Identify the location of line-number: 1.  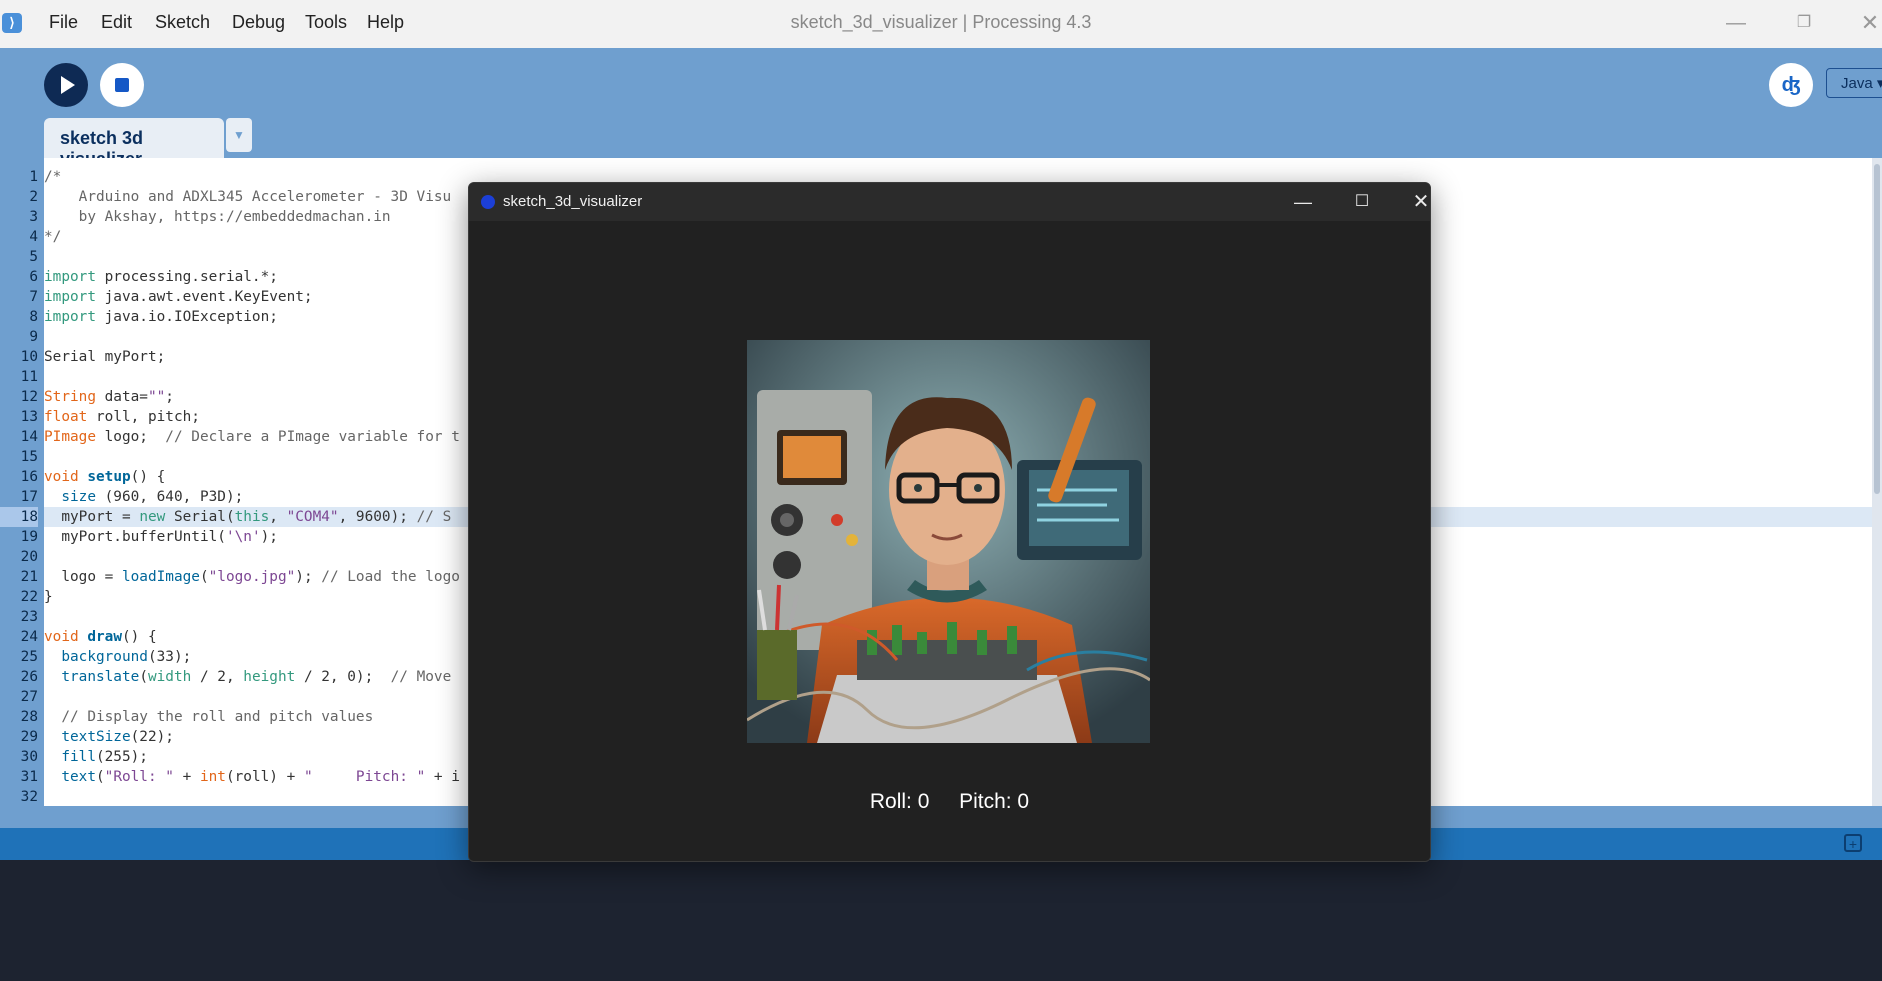
(33, 177).